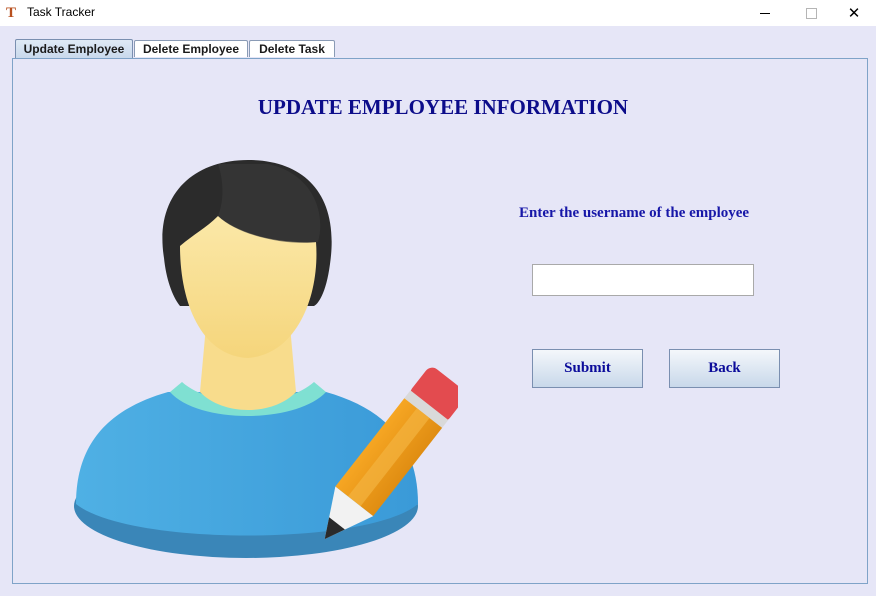 The width and height of the screenshot is (876, 596). What do you see at coordinates (443, 107) in the screenshot?
I see `page-title: UPDATE EMPLOYEE INFORMATION` at bounding box center [443, 107].